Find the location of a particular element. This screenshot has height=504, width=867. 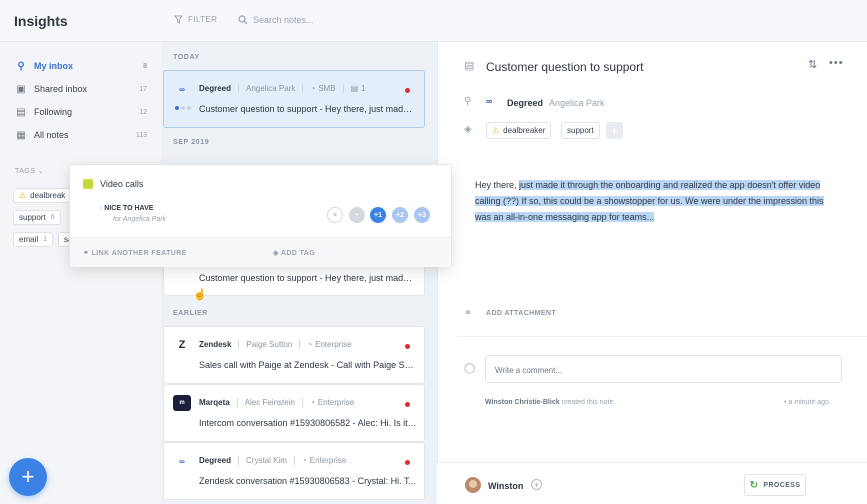

note-person: Paige Sutton is located at coordinates (269, 344).